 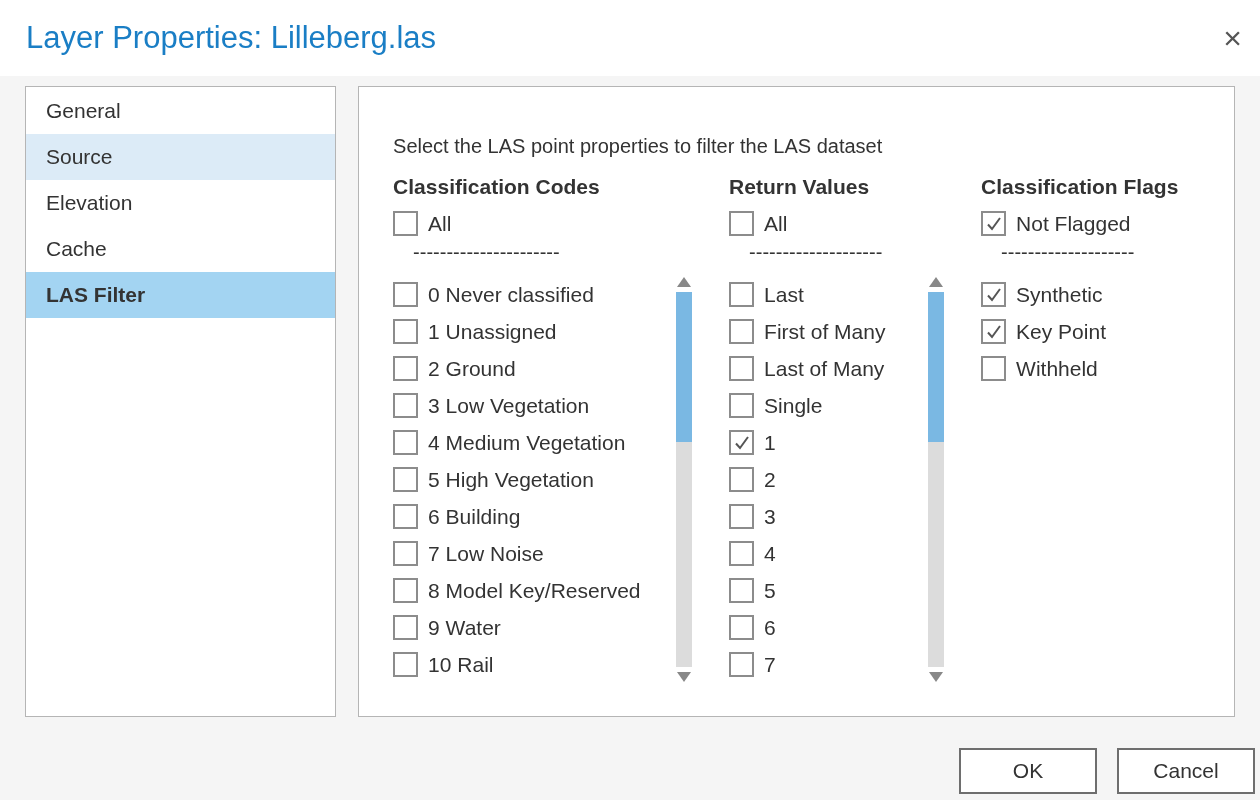 What do you see at coordinates (800, 187) in the screenshot?
I see `column-heading: Return Values` at bounding box center [800, 187].